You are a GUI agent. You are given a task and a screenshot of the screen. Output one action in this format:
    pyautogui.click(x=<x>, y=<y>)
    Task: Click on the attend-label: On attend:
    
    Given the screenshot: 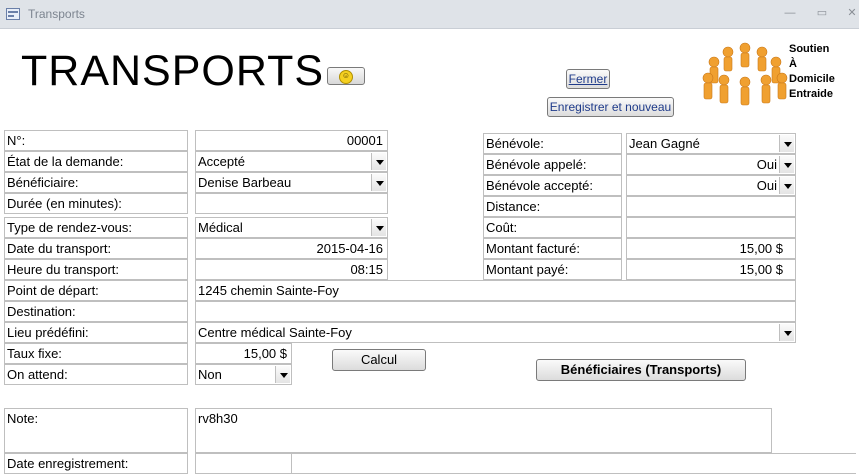 What is the action you would take?
    pyautogui.click(x=96, y=374)
    